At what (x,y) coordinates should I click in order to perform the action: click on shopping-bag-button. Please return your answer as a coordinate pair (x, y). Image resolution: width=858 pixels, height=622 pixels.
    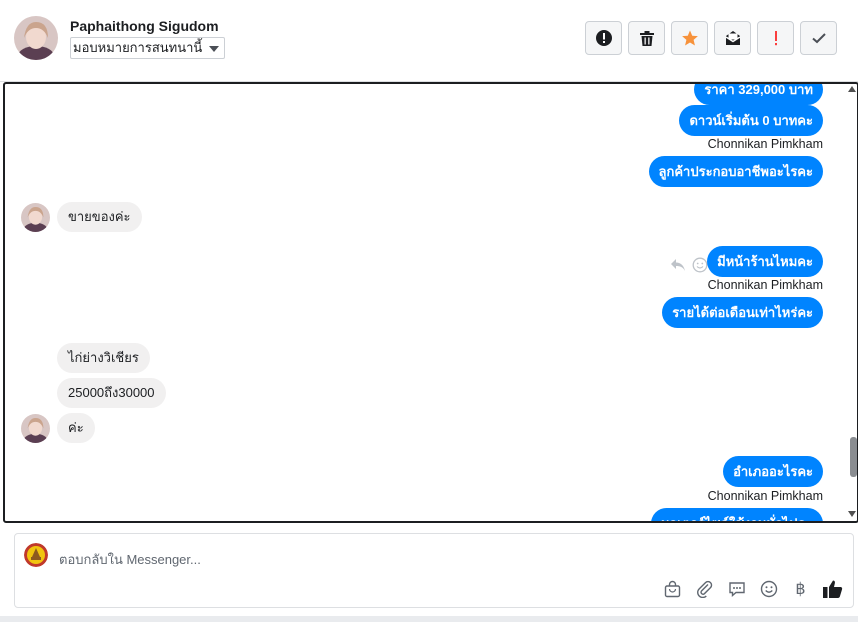
    Looking at the image, I should click on (672, 588).